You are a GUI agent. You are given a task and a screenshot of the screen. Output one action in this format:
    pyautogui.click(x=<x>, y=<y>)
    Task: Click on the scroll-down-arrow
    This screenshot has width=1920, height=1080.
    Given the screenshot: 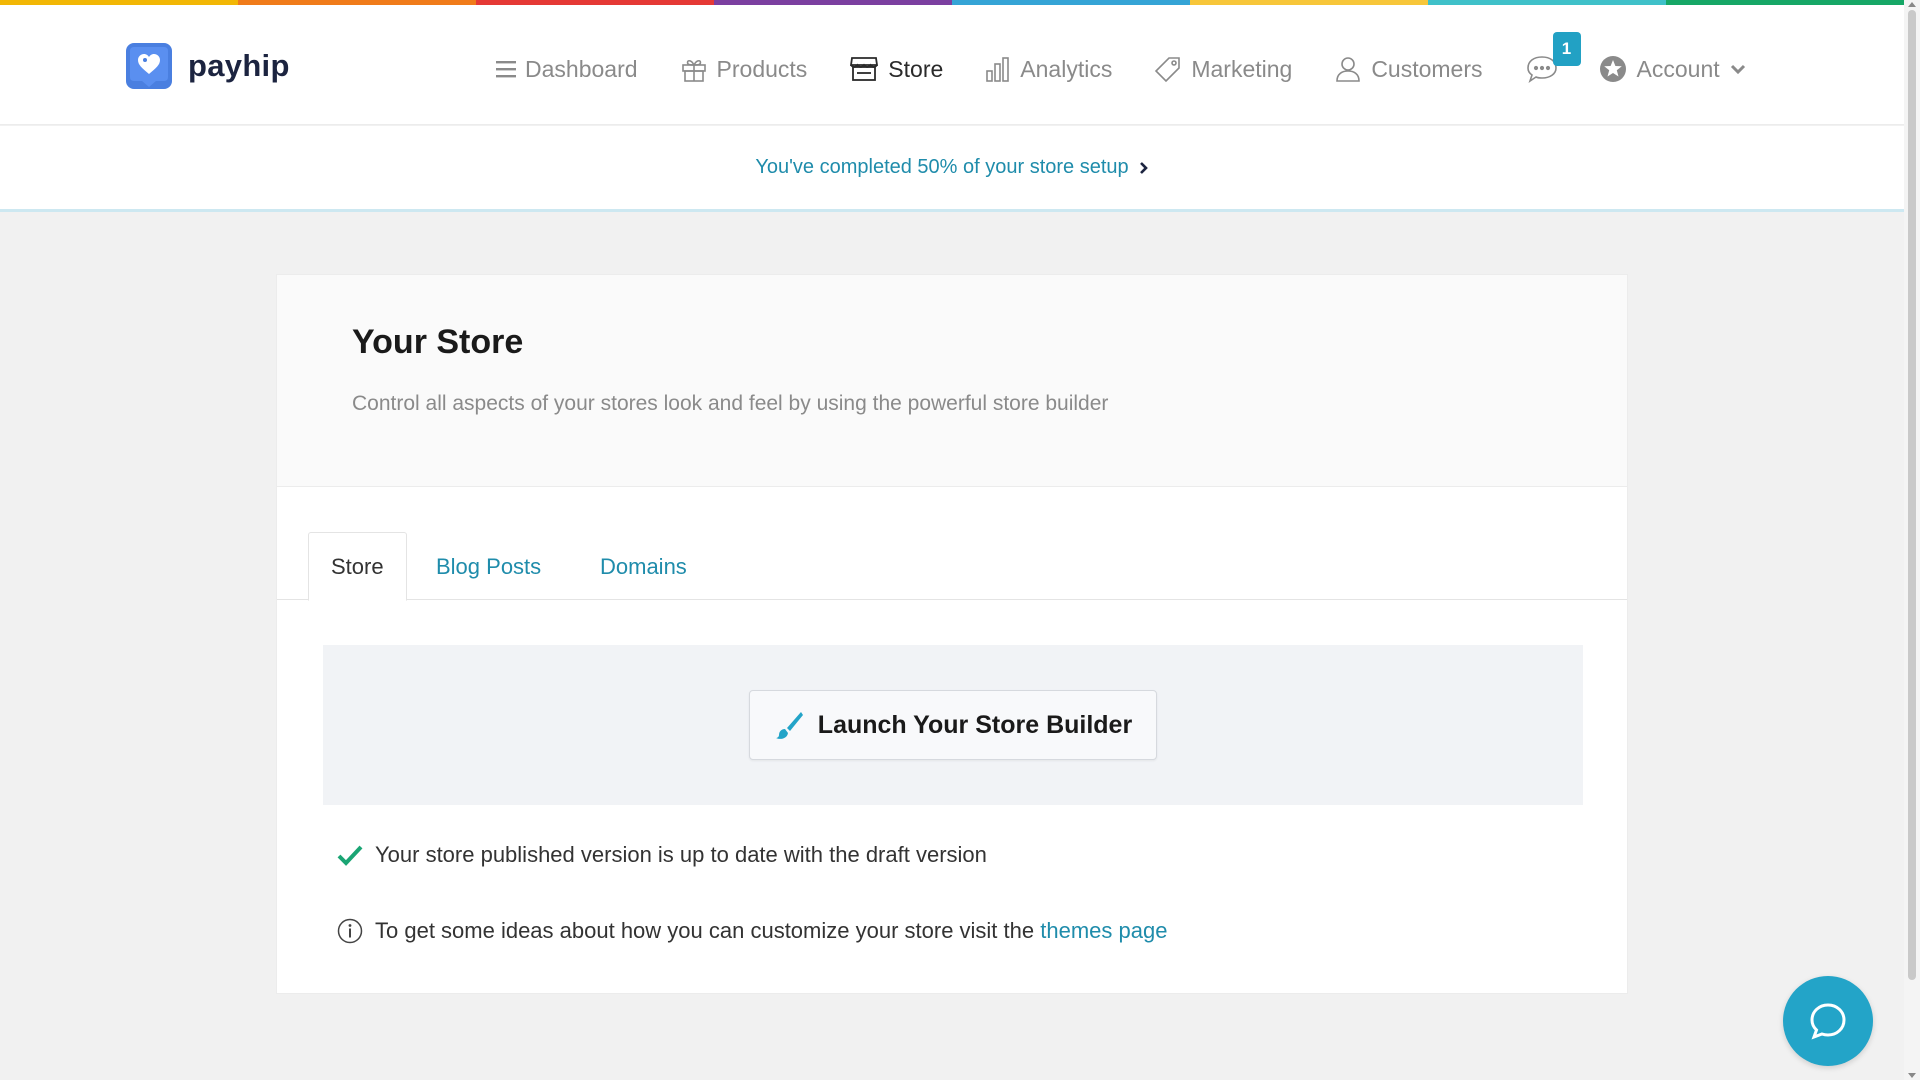 What is the action you would take?
    pyautogui.click(x=1912, y=1075)
    